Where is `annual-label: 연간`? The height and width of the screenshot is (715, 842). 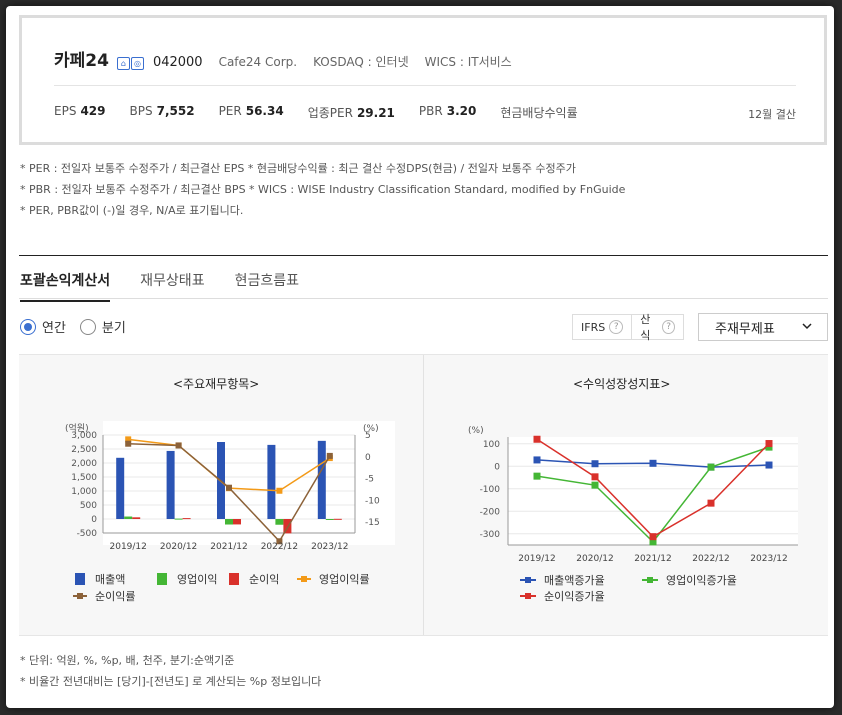
annual-label: 연간 is located at coordinates (54, 326).